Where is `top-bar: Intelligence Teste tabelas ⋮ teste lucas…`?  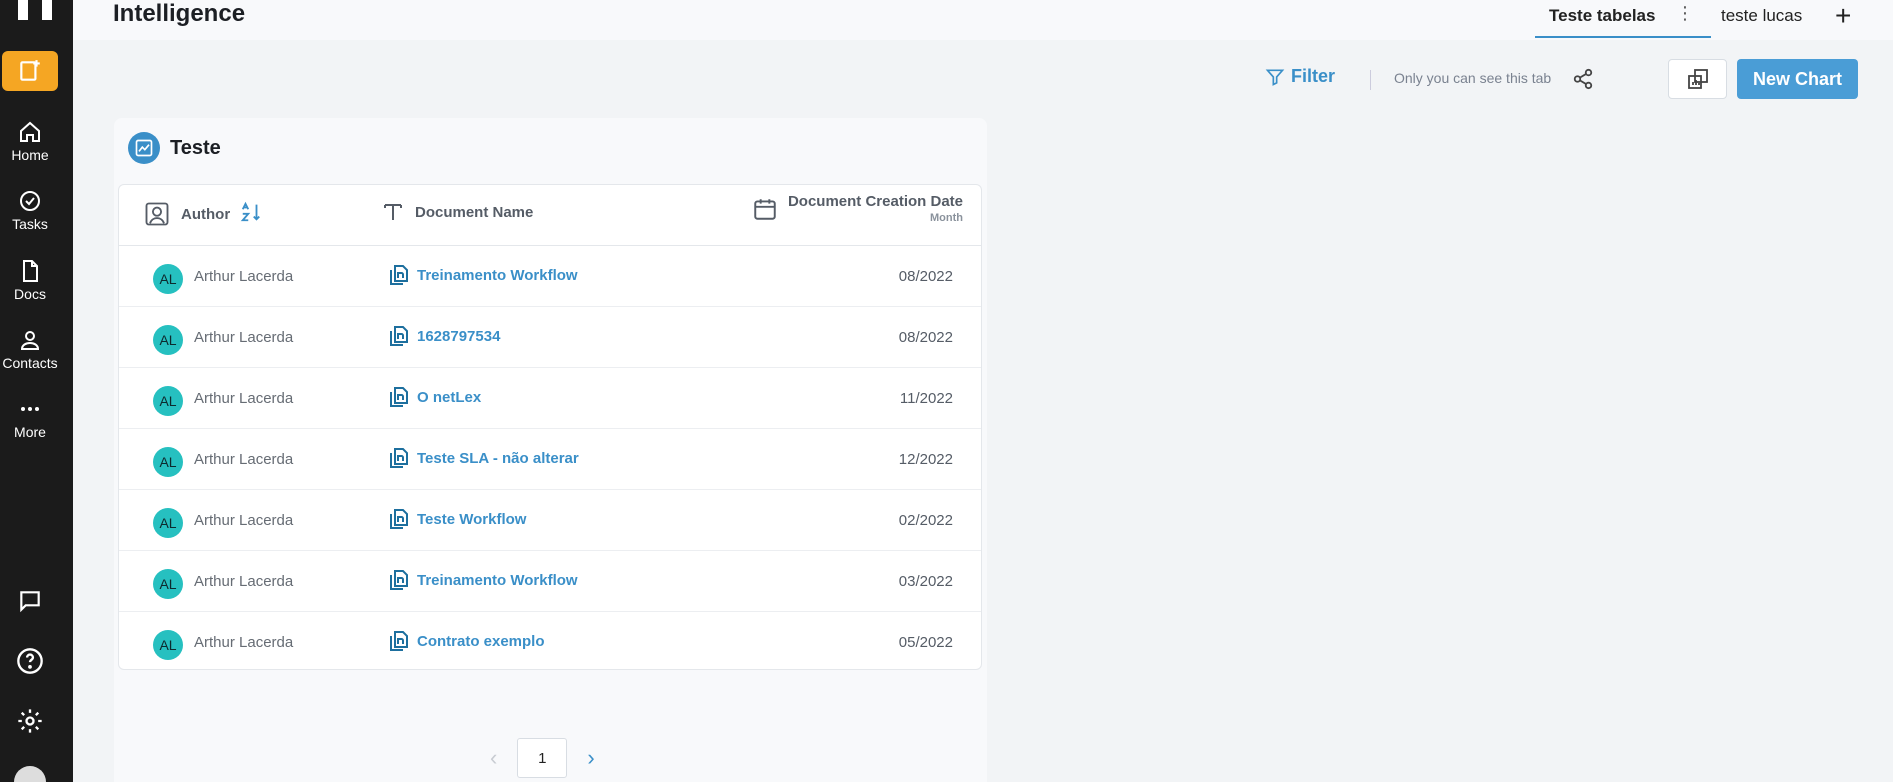 top-bar: Intelligence Teste tabelas ⋮ teste lucas… is located at coordinates (983, 20).